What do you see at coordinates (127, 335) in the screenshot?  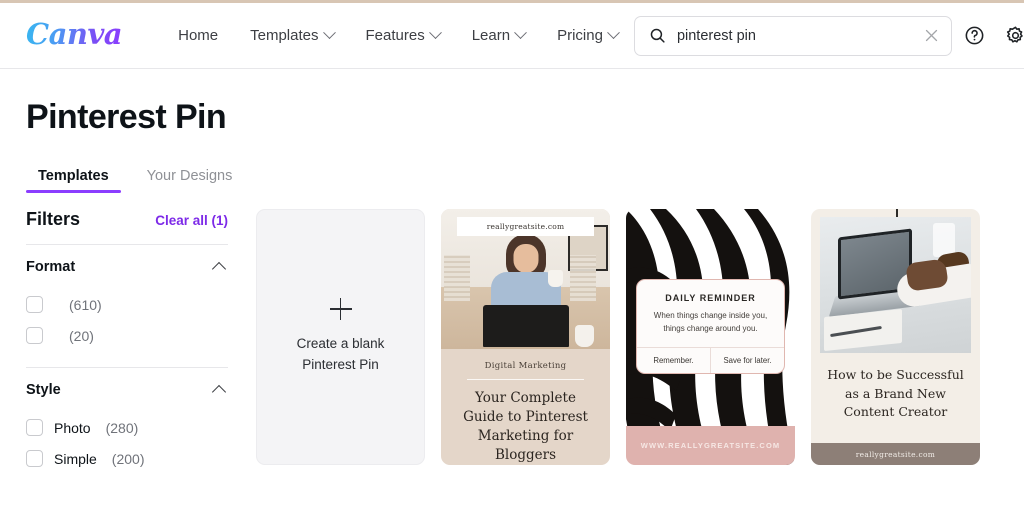 I see `filter-option-format-1: (20)` at bounding box center [127, 335].